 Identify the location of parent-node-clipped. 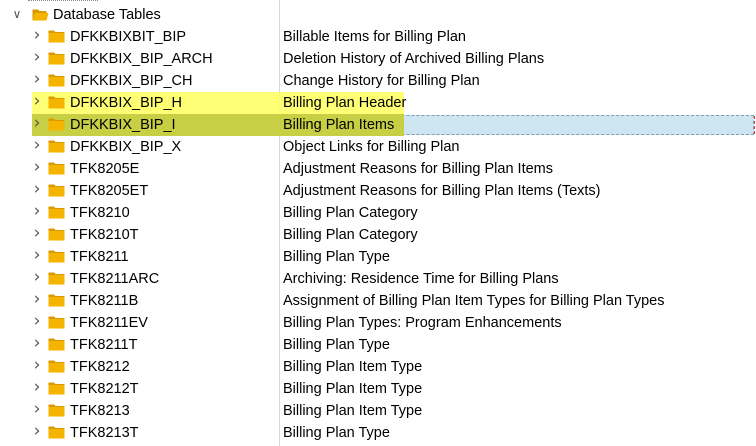
(63, 0).